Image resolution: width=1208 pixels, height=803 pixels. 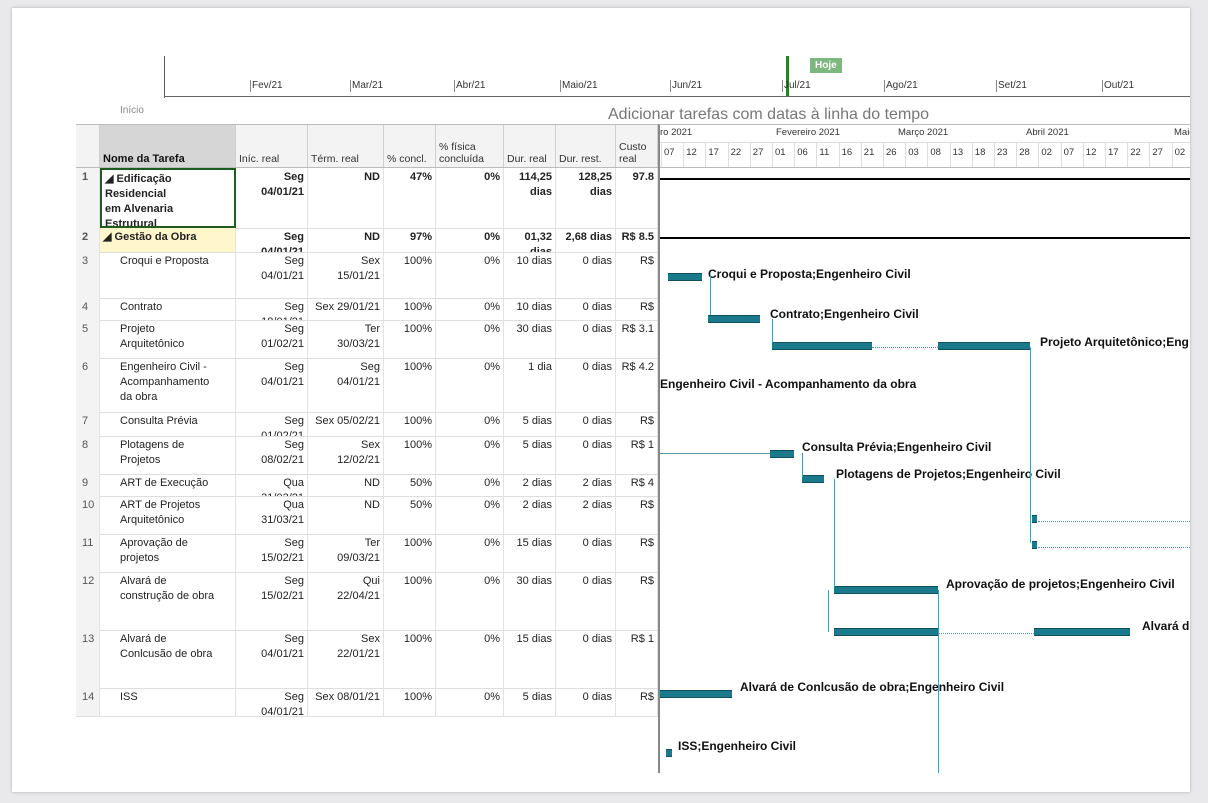 I want to click on header-task-name: Nome da Tarefa, so click(x=168, y=146).